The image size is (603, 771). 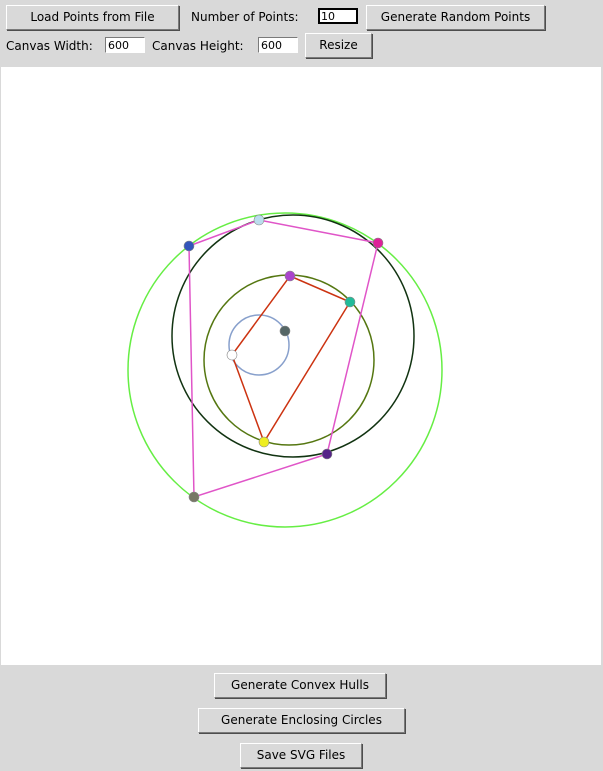 I want to click on inner-convex-hull, so click(x=291, y=359).